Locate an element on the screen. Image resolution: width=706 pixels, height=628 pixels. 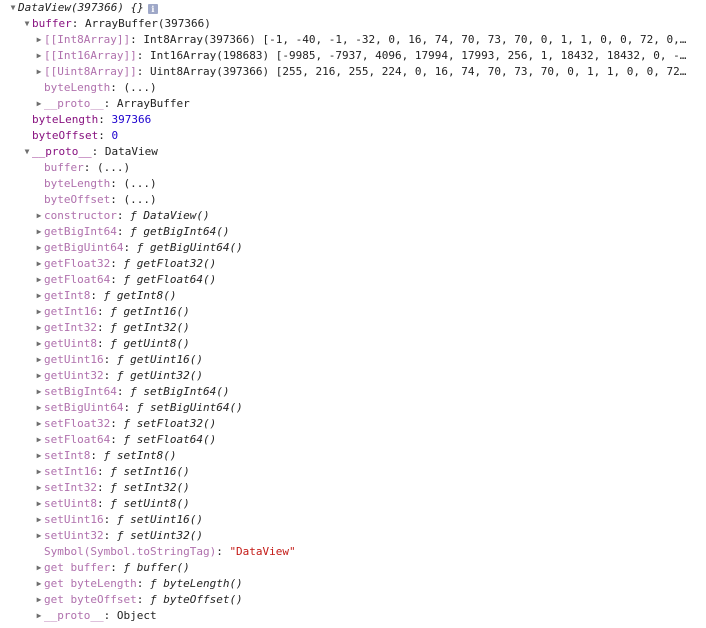
property-key: setFloat64 is located at coordinates (77, 439).